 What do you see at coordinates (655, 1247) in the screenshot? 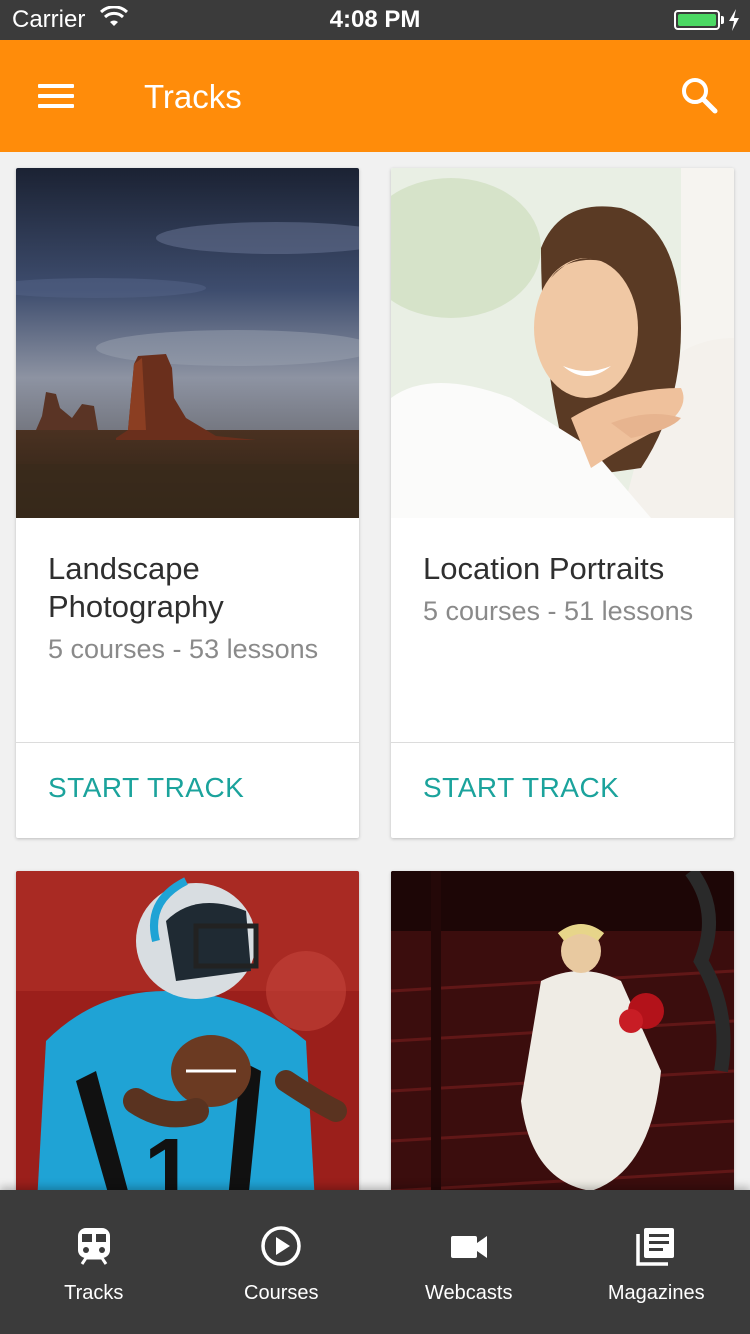
I see `library-books-icon` at bounding box center [655, 1247].